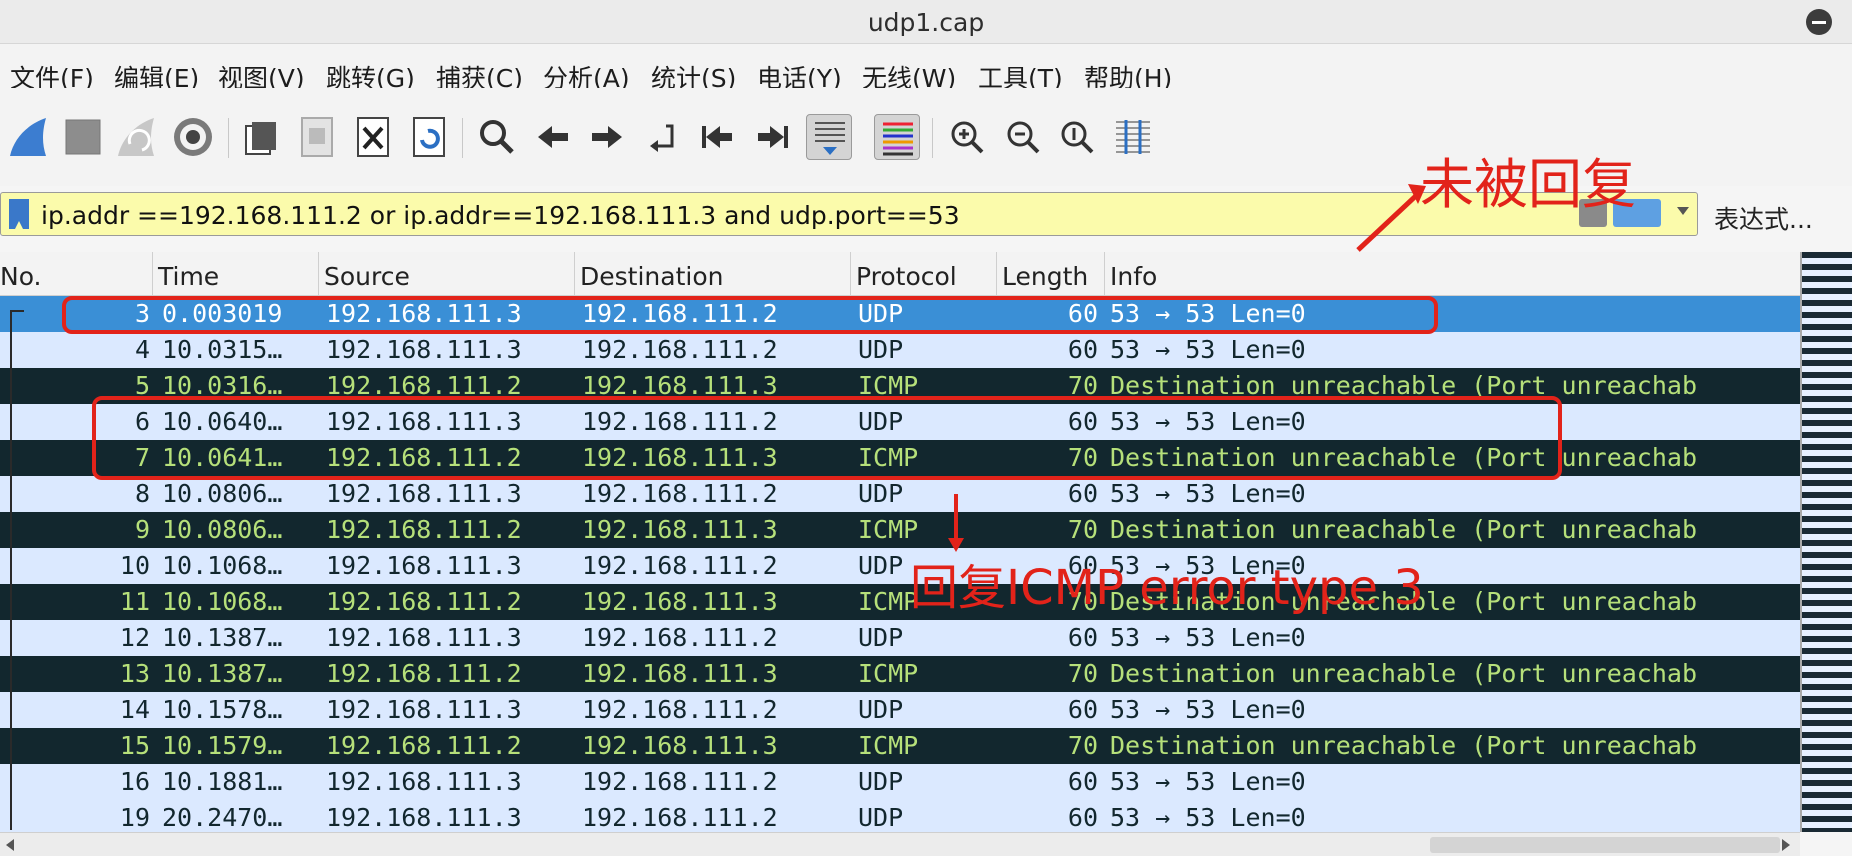 This screenshot has width=1852, height=856. What do you see at coordinates (137, 137) in the screenshot?
I see `restart-fin-icon` at bounding box center [137, 137].